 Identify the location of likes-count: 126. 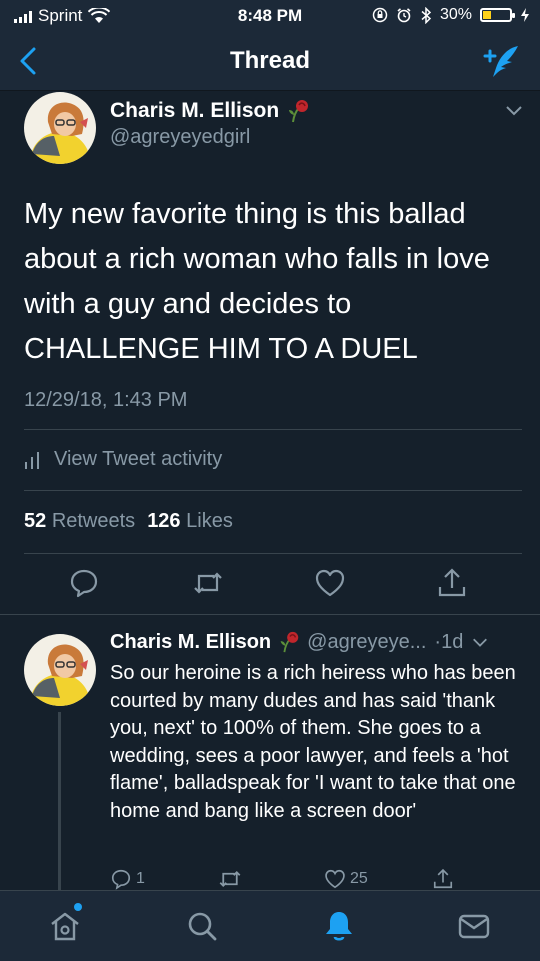
(164, 521).